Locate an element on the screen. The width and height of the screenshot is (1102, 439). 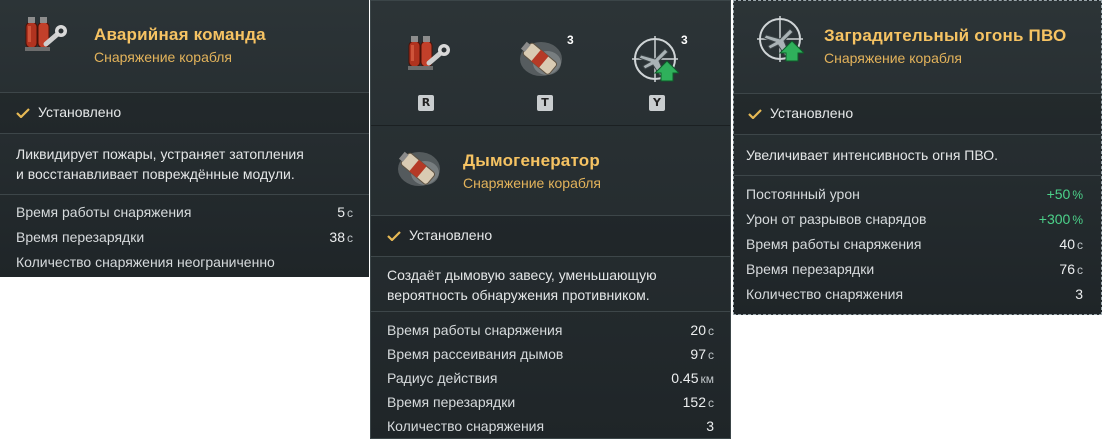
panel-title: Аварийная команда is located at coordinates (180, 34).